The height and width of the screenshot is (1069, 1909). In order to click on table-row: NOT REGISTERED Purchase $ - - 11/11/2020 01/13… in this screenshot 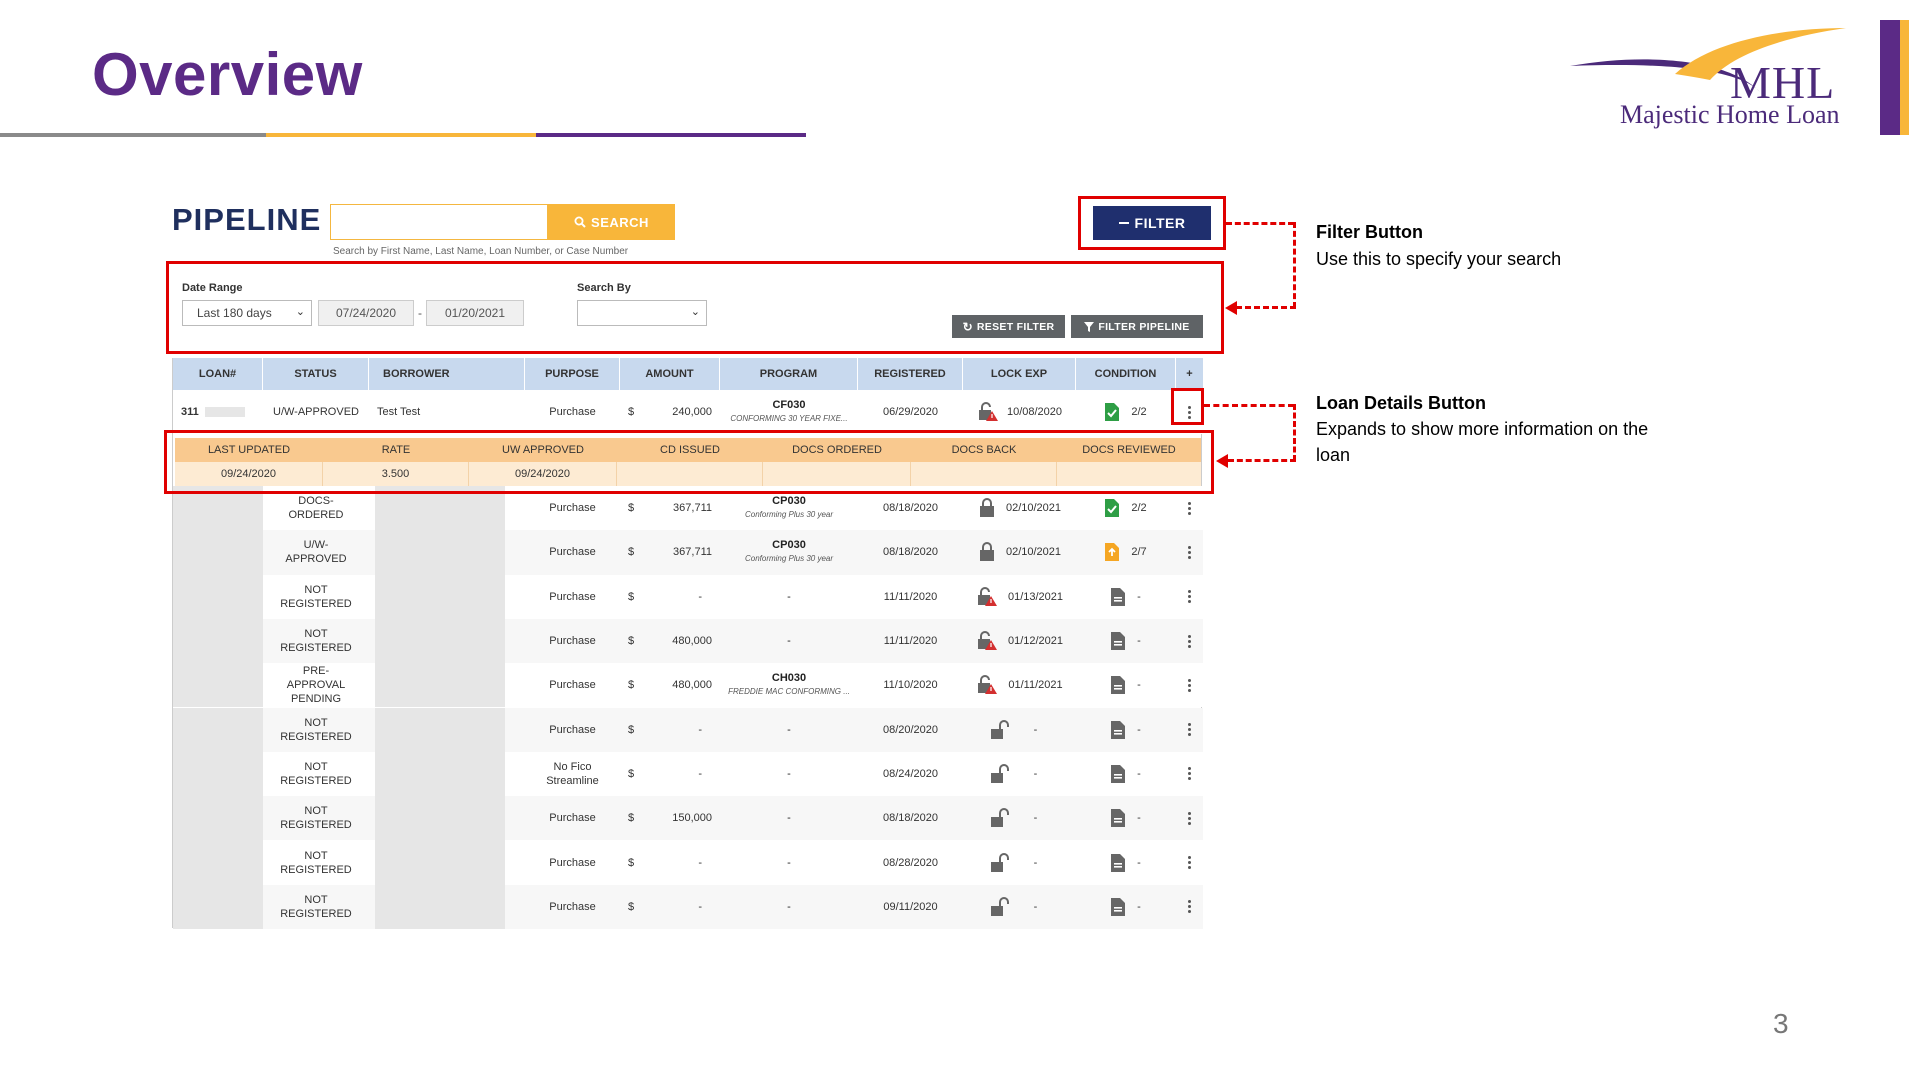, I will do `click(688, 596)`.